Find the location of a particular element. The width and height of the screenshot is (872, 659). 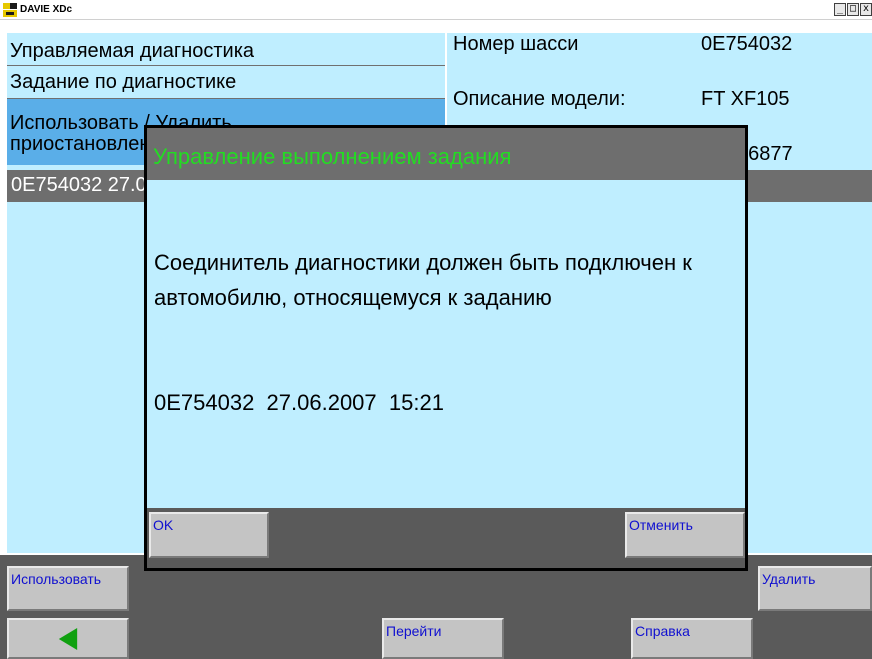

menu-item-label: Задание по диагностике is located at coordinates (123, 82).